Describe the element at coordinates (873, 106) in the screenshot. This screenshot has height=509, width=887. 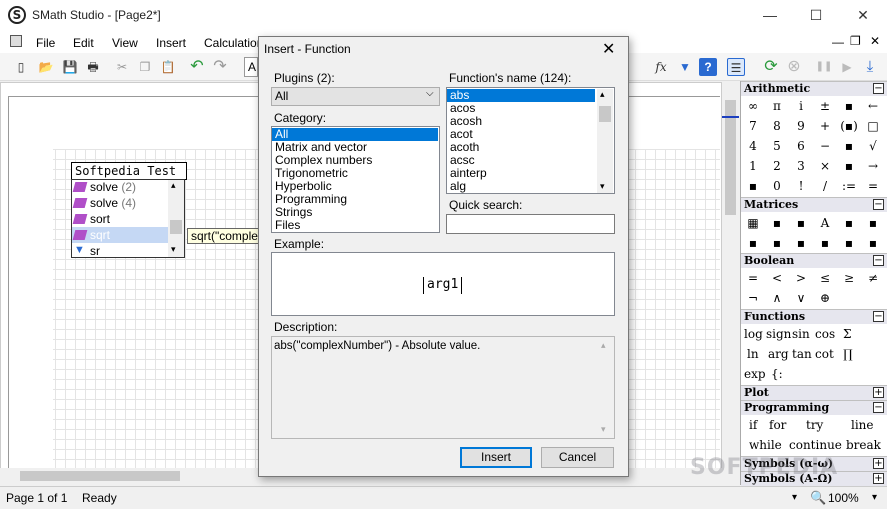
I see `panel-symbol-button: ←` at that location.